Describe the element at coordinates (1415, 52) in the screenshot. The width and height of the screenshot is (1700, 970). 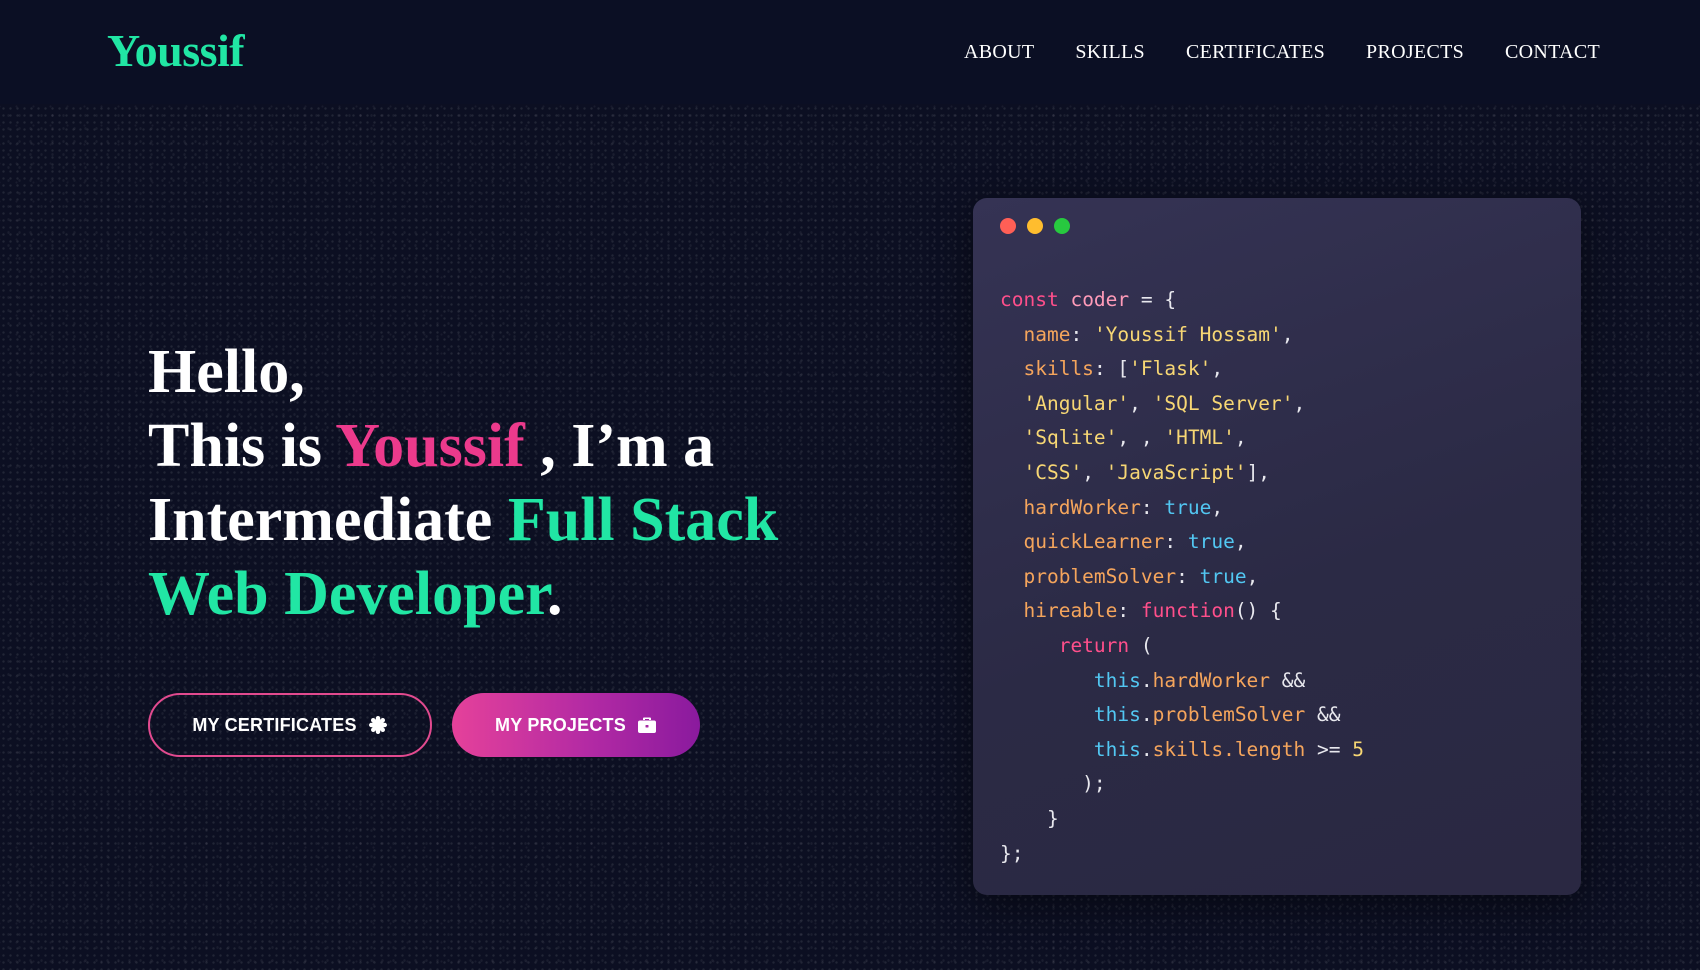
I see `nav-link-projects: PROJECTS` at that location.